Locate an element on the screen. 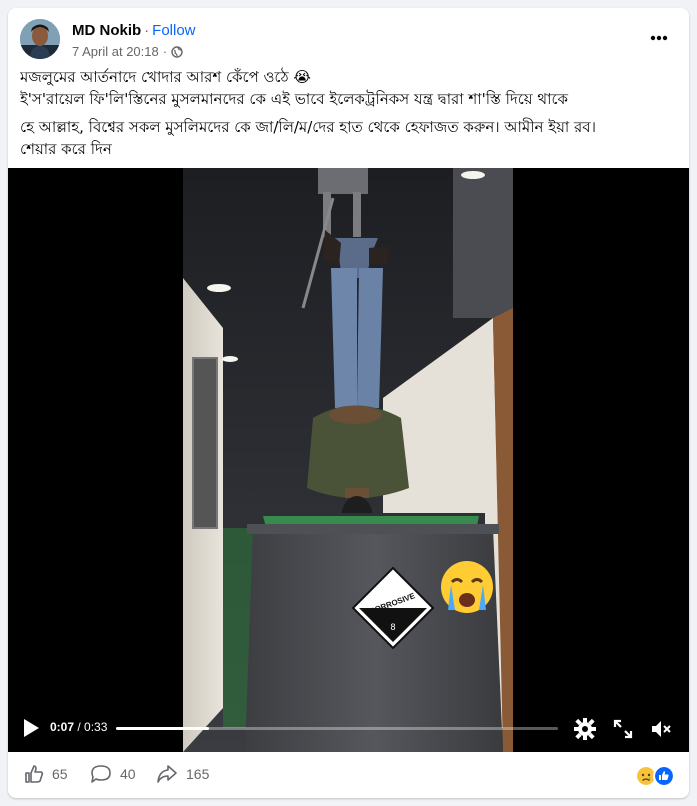 The image size is (697, 806). reactions-summary is located at coordinates (655, 776).